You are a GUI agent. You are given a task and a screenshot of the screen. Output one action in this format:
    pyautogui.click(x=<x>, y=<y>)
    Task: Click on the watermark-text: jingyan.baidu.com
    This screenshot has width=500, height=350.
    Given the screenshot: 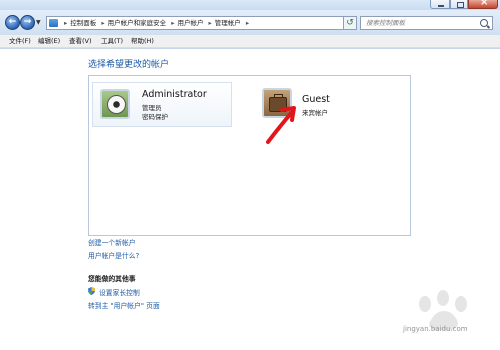 What is the action you would take?
    pyautogui.click(x=435, y=329)
    